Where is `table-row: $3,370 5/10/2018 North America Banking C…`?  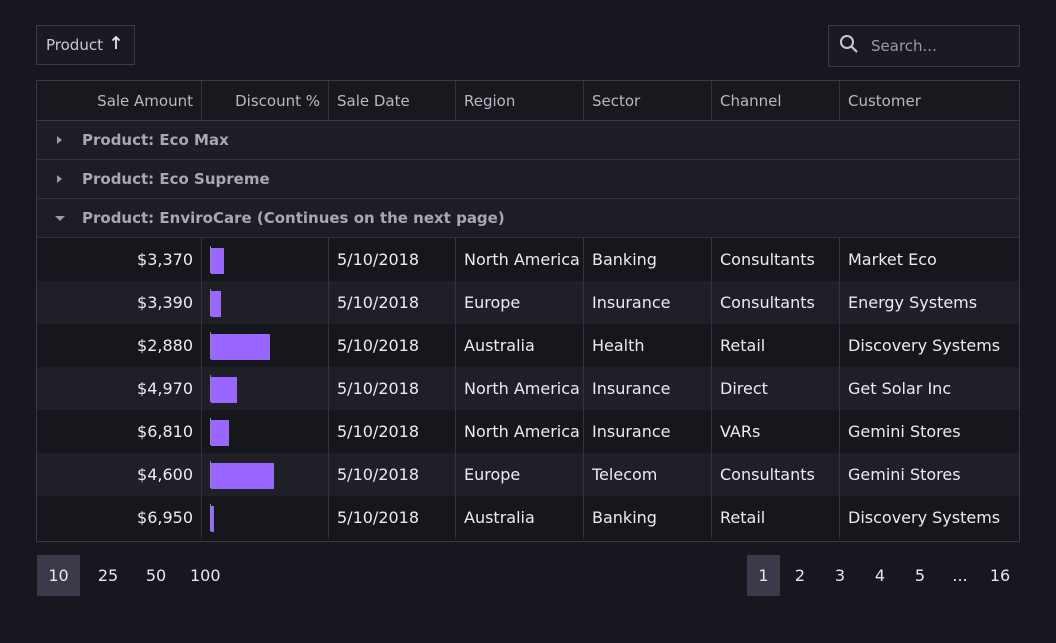 table-row: $3,370 5/10/2018 North America Banking C… is located at coordinates (528, 259).